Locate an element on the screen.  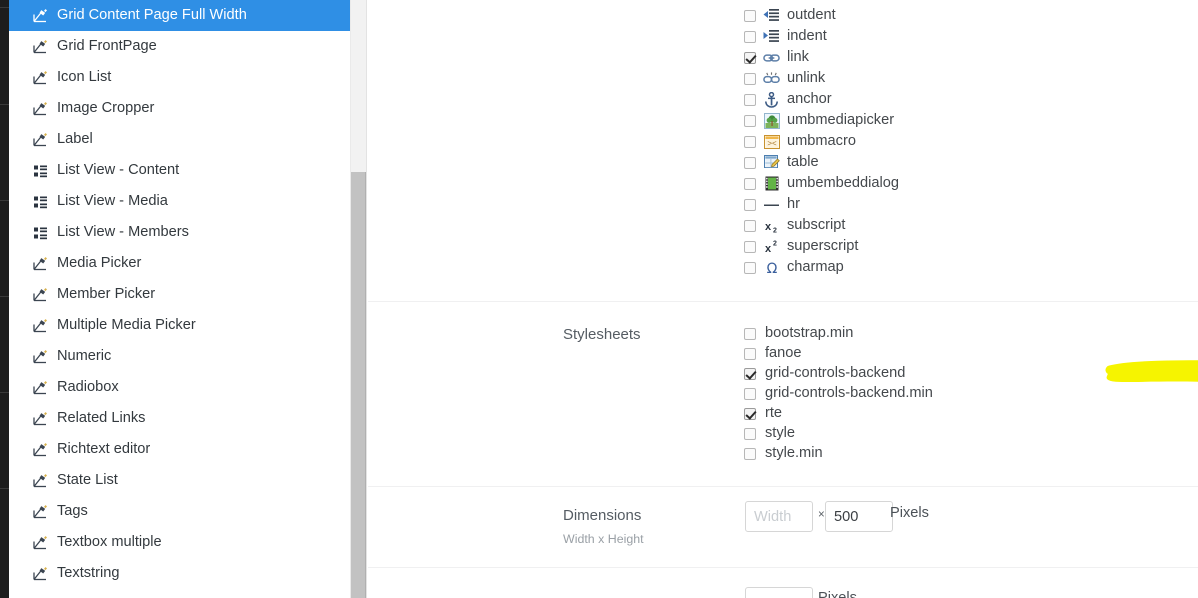
stylesheet-option-grid-controls-backend: grid-controls-backend is located at coordinates (824, 373).